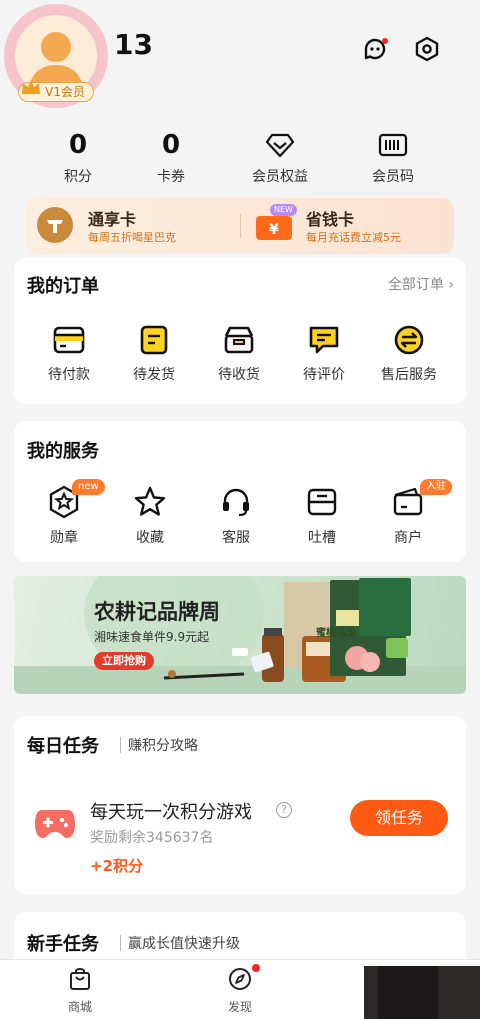 This screenshot has width=480, height=1019. Describe the element at coordinates (409, 340) in the screenshot. I see `exchange-icon` at that location.